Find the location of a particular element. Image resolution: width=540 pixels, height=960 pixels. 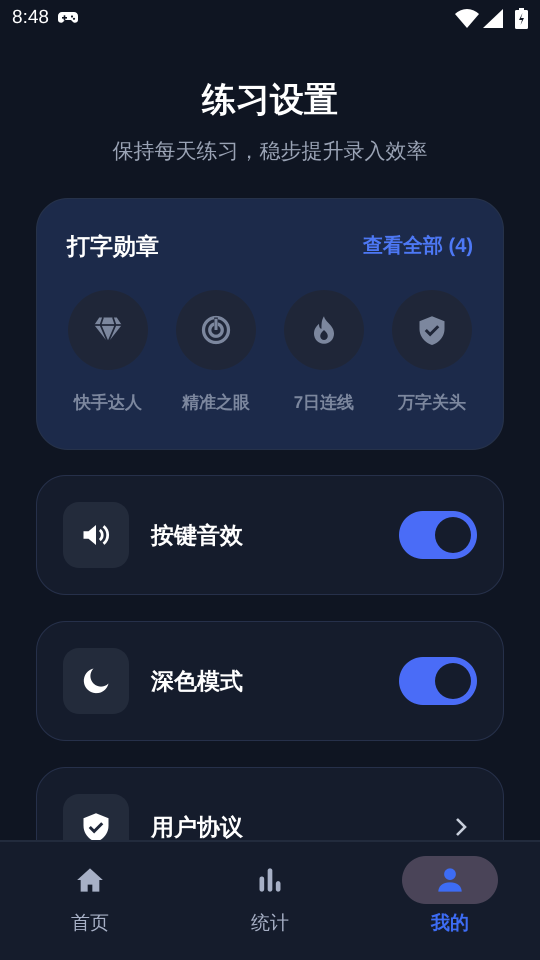

setting-label: 按键音效 is located at coordinates (197, 535).